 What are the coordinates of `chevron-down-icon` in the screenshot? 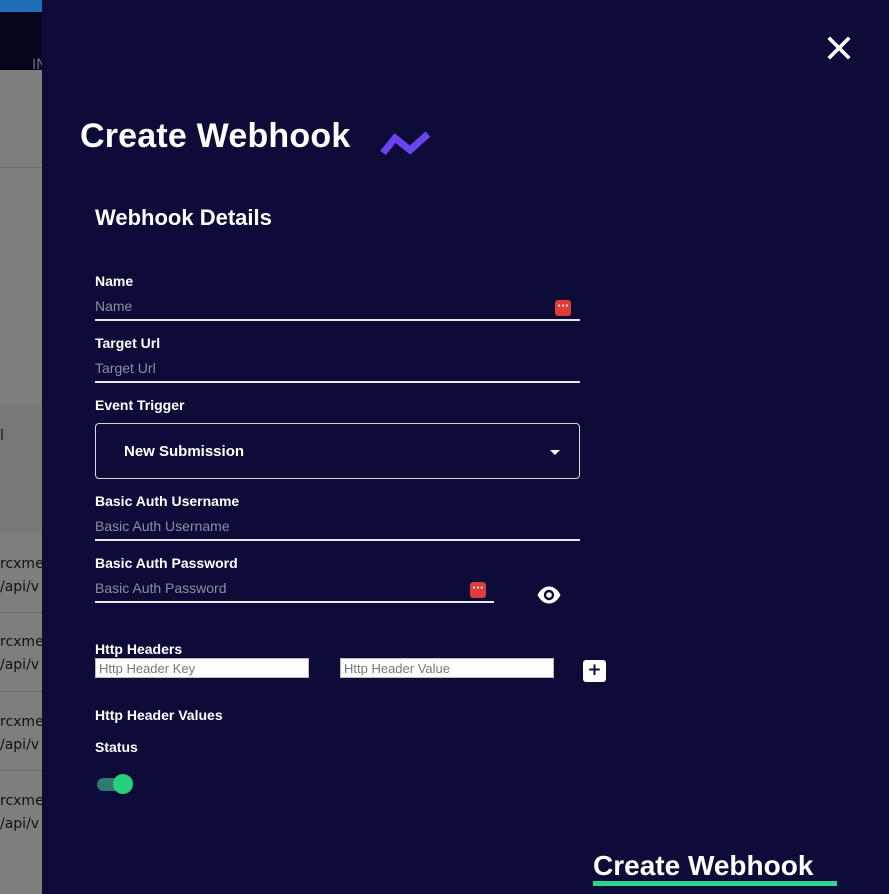 It's located at (555, 452).